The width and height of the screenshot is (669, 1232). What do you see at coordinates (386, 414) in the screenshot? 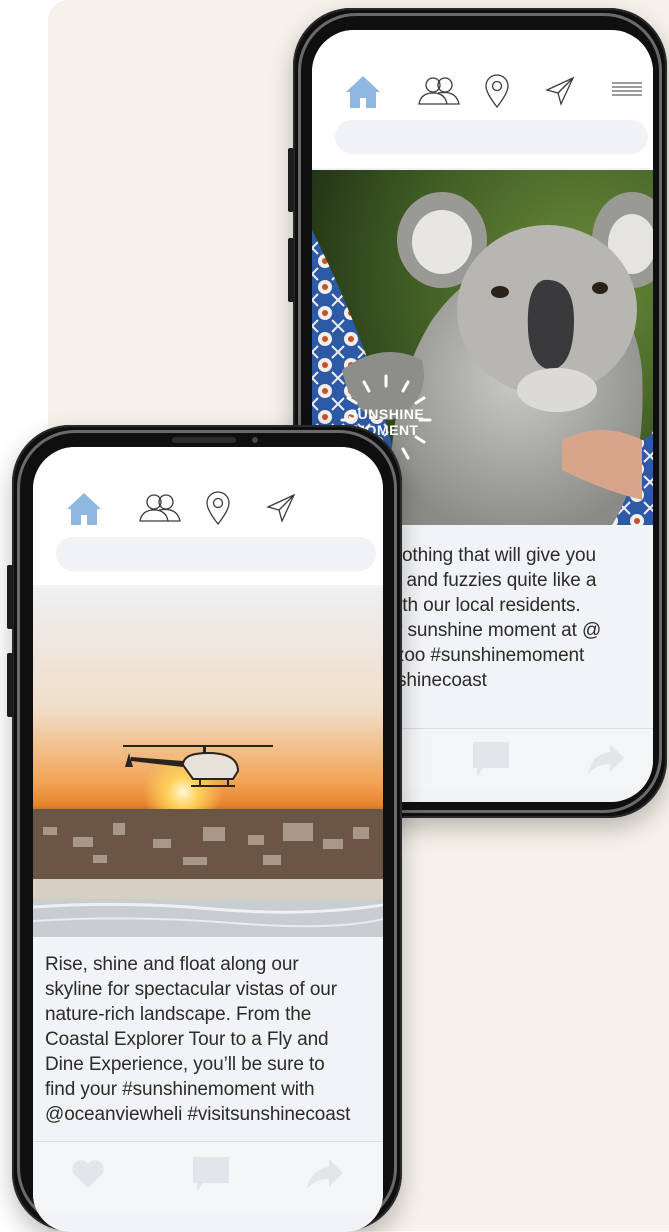
I see `badge-line-1: SUNSHINE` at bounding box center [386, 414].